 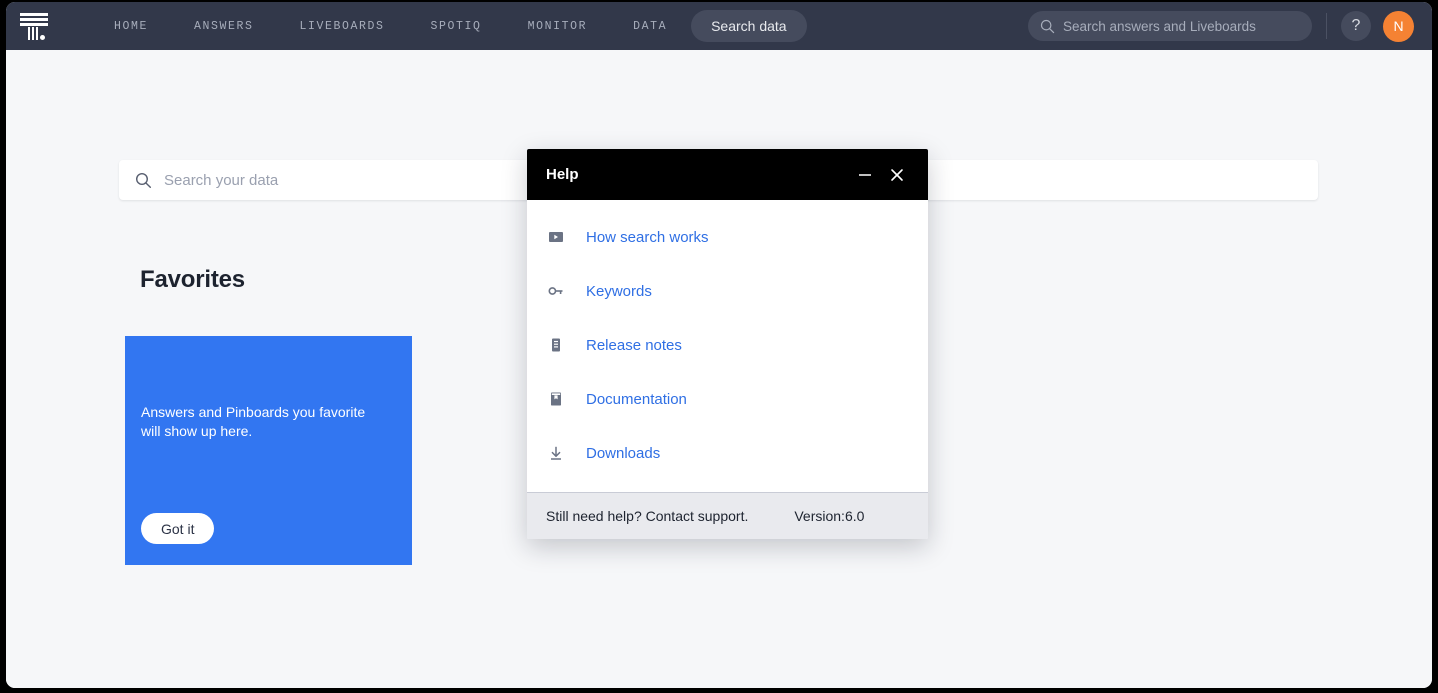 I want to click on search-data-button: Search data, so click(x=749, y=26).